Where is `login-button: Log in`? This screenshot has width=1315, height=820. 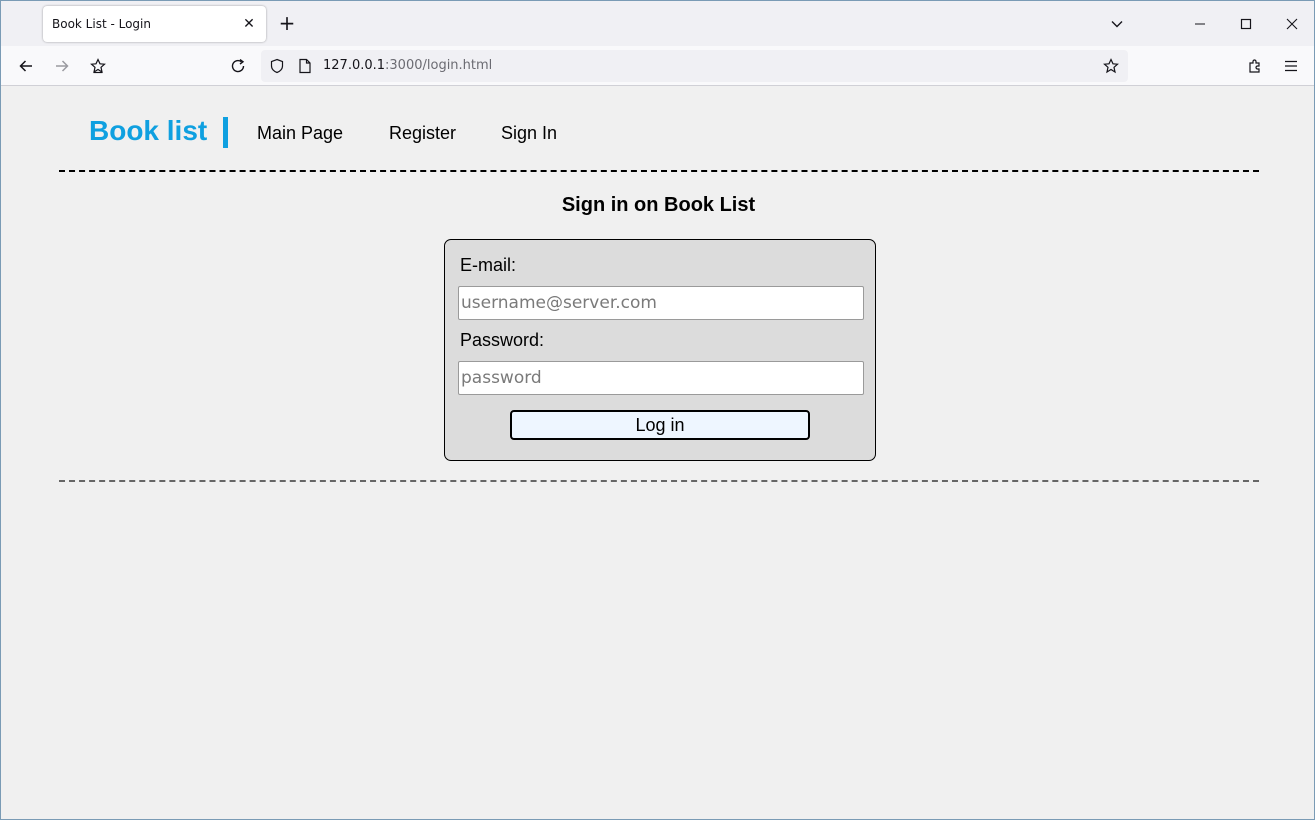
login-button: Log in is located at coordinates (660, 425).